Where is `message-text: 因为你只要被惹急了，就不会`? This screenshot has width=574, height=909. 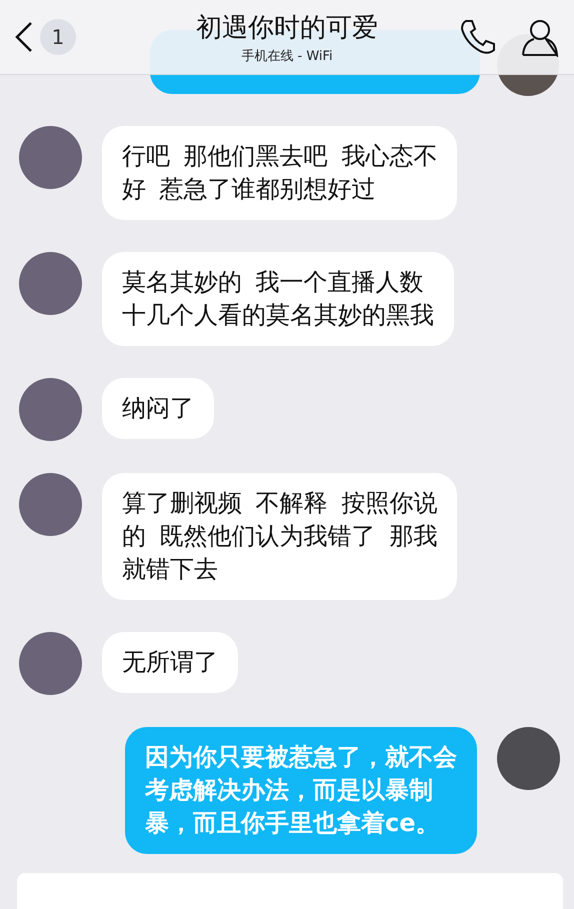 message-text: 因为你只要被惹急了，就不会 is located at coordinates (301, 757).